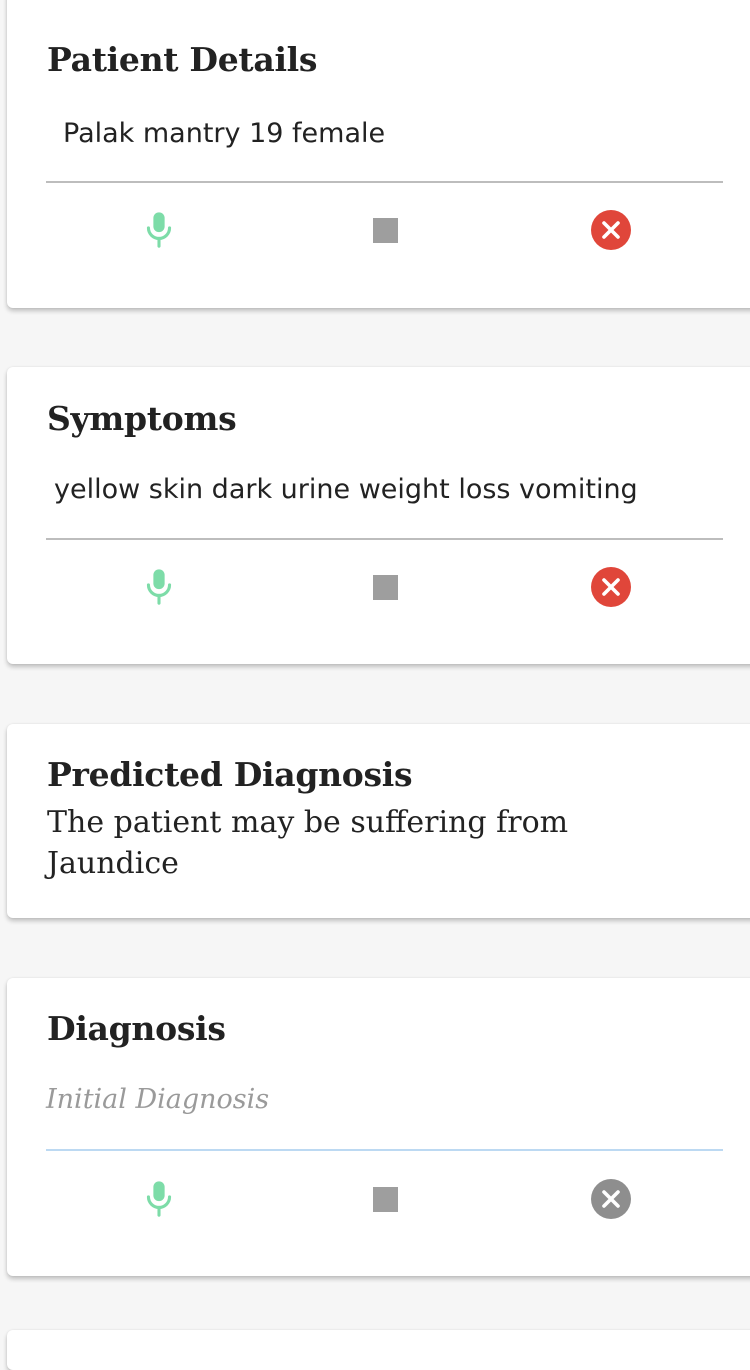 The width and height of the screenshot is (750, 1370). Describe the element at coordinates (136, 1028) in the screenshot. I see `diagnosis-title: Diagnosis` at that location.